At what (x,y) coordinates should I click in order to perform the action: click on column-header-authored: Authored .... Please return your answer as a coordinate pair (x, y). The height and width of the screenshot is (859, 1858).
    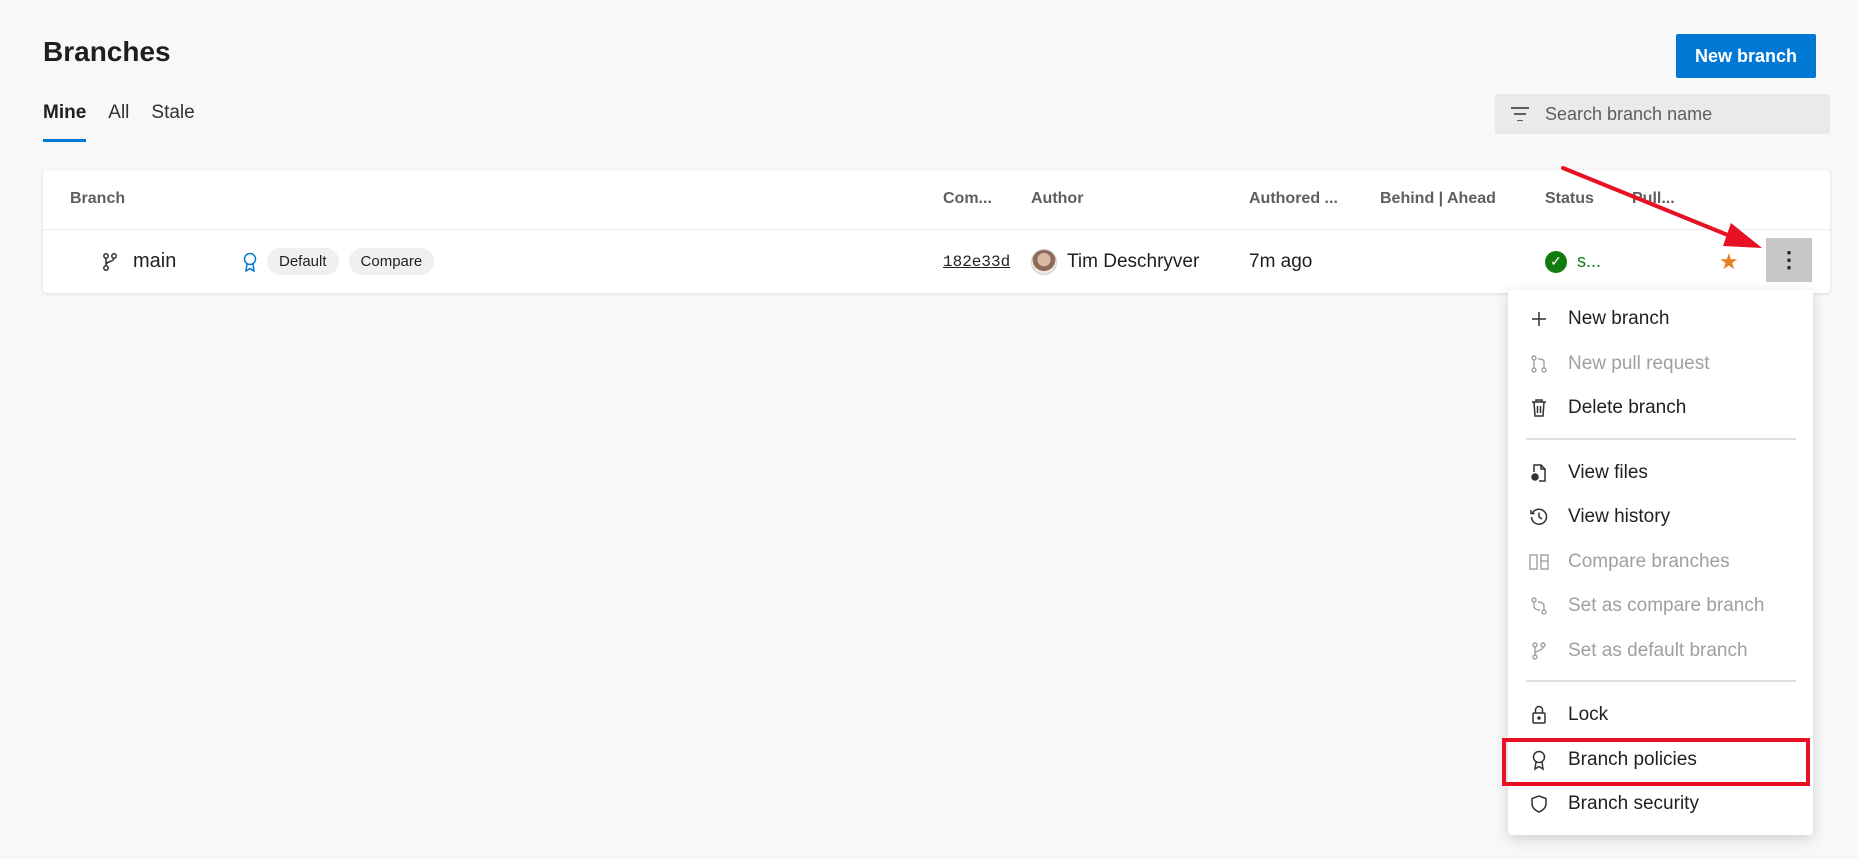
    Looking at the image, I should click on (1293, 199).